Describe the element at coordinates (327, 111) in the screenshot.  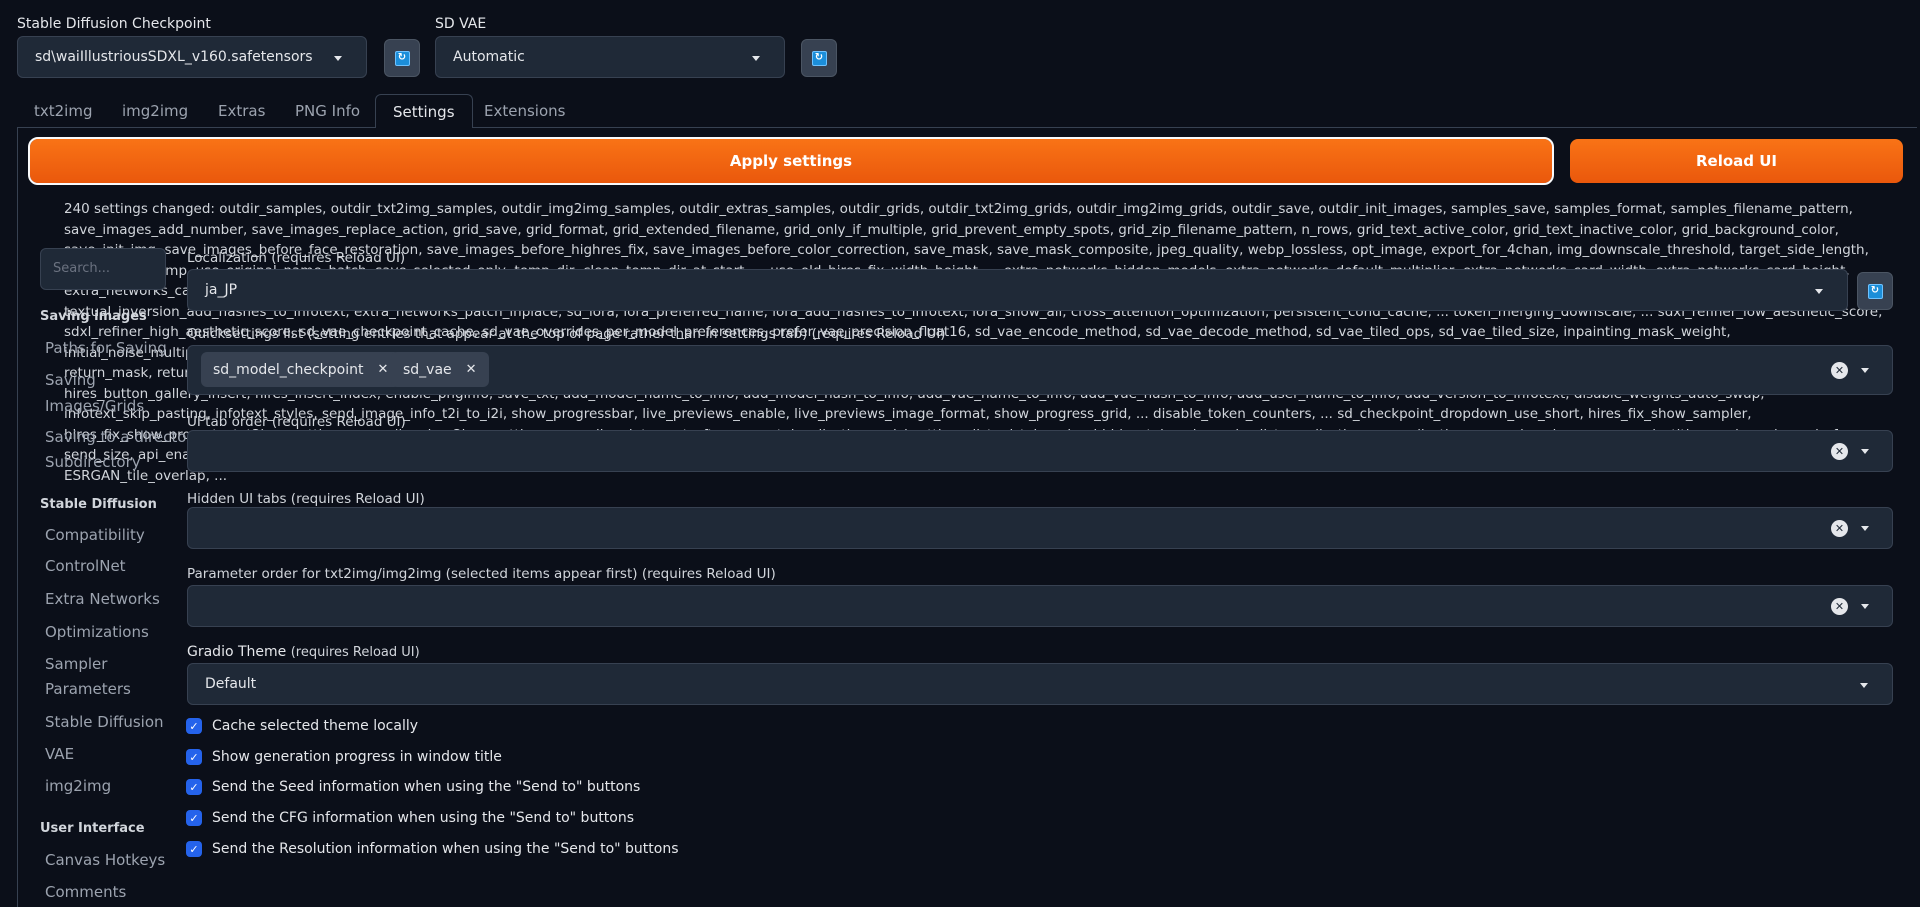
I see `tab-png-info: PNG Info` at that location.